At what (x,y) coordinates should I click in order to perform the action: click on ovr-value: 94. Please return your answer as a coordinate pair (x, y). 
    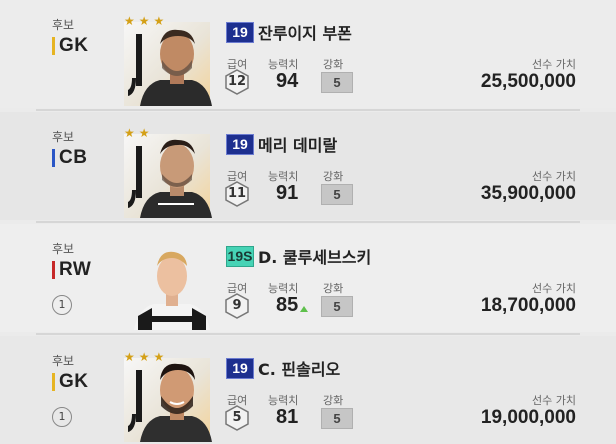
    Looking at the image, I should click on (287, 81).